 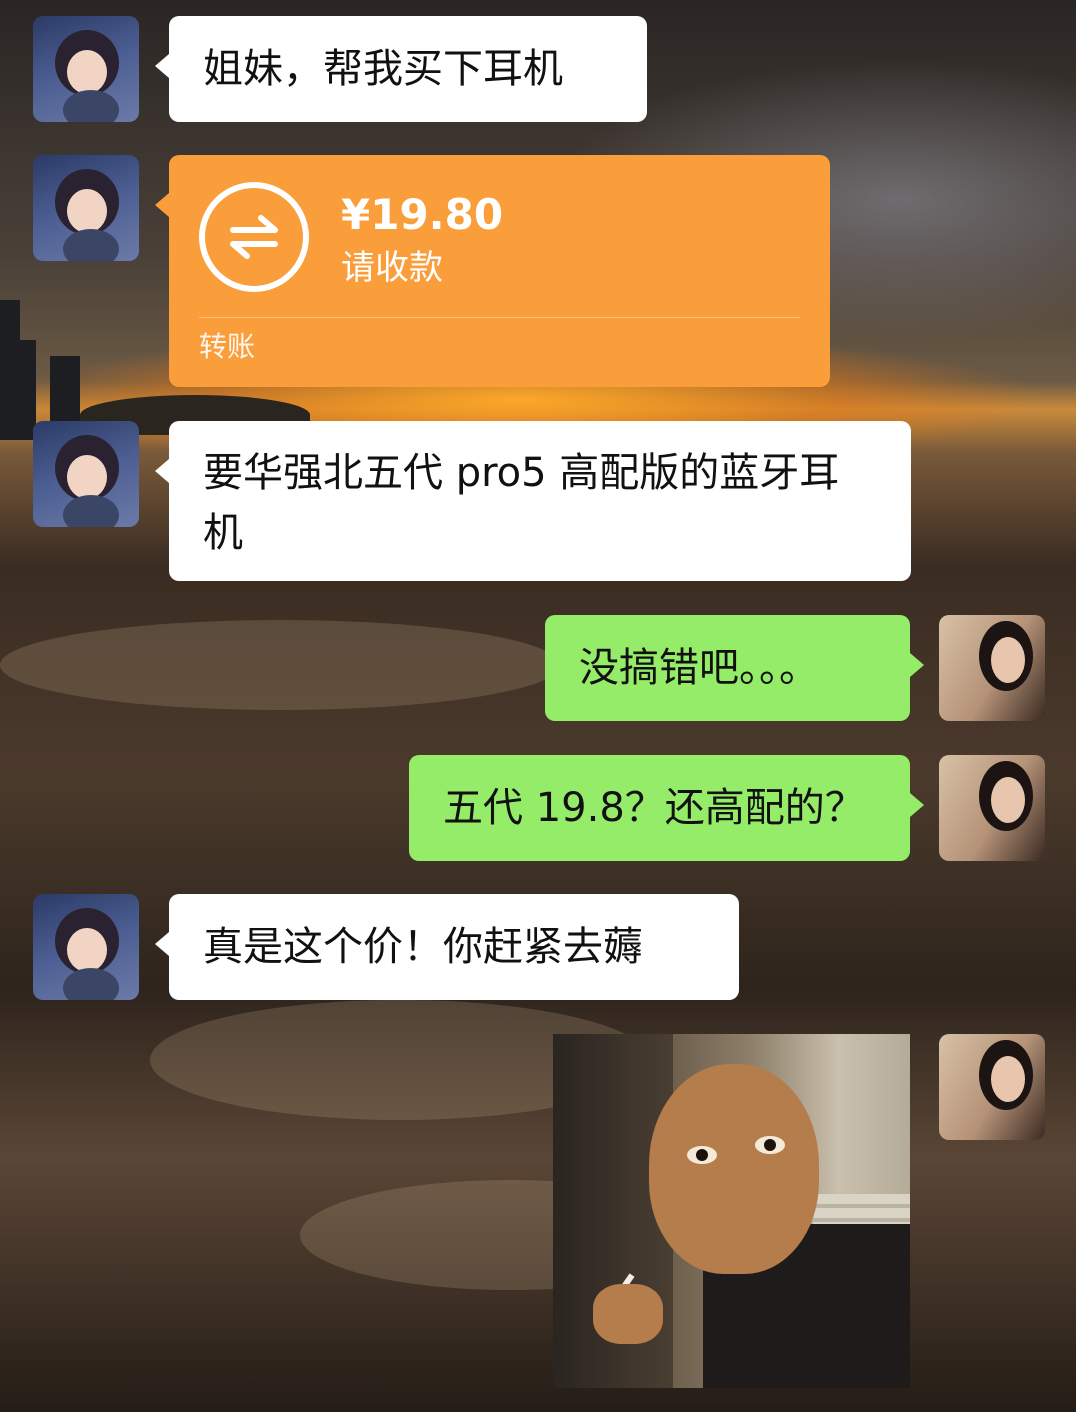 I want to click on message-bubble-outgoing: 没搞错吧。。。, so click(x=734, y=668).